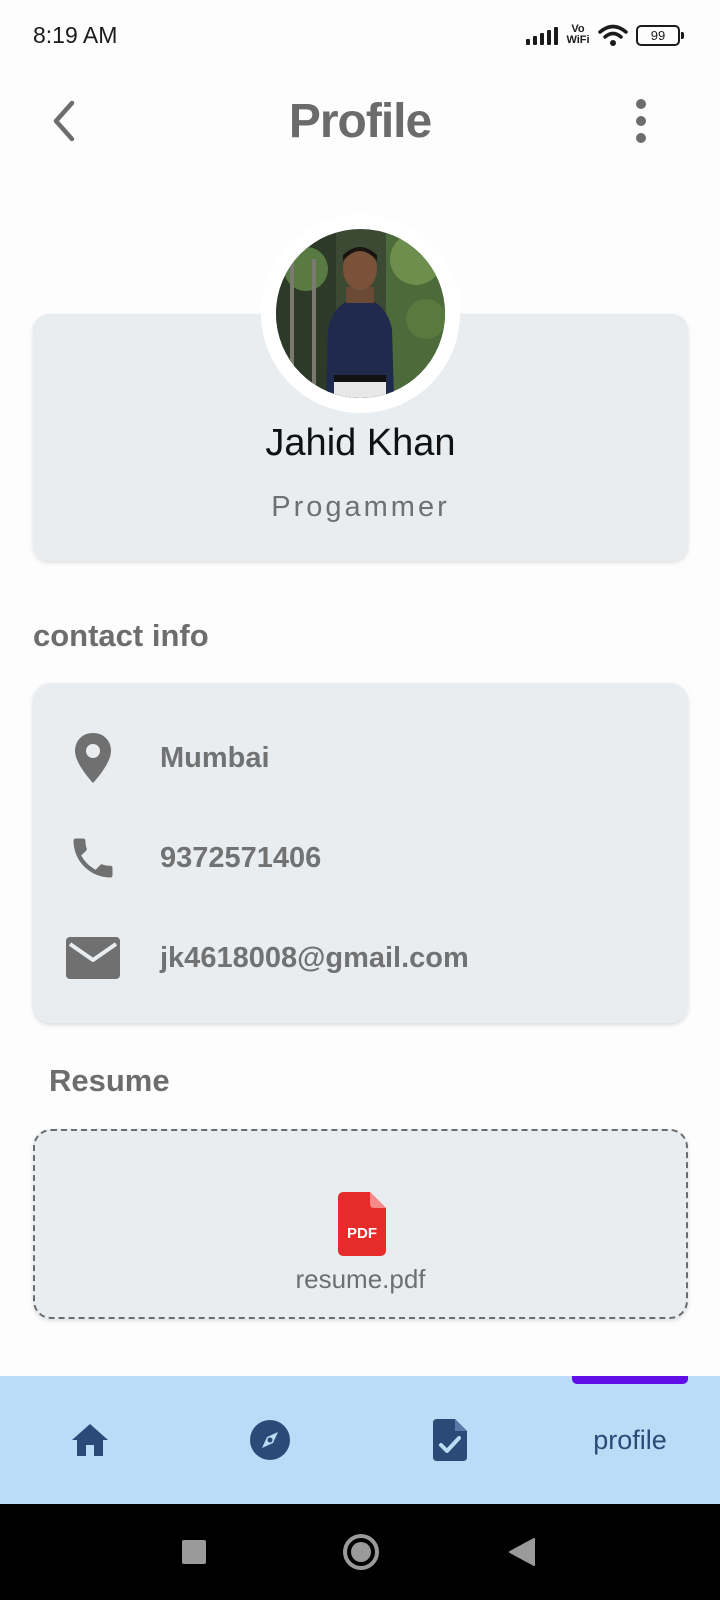  I want to click on recents-button, so click(194, 1552).